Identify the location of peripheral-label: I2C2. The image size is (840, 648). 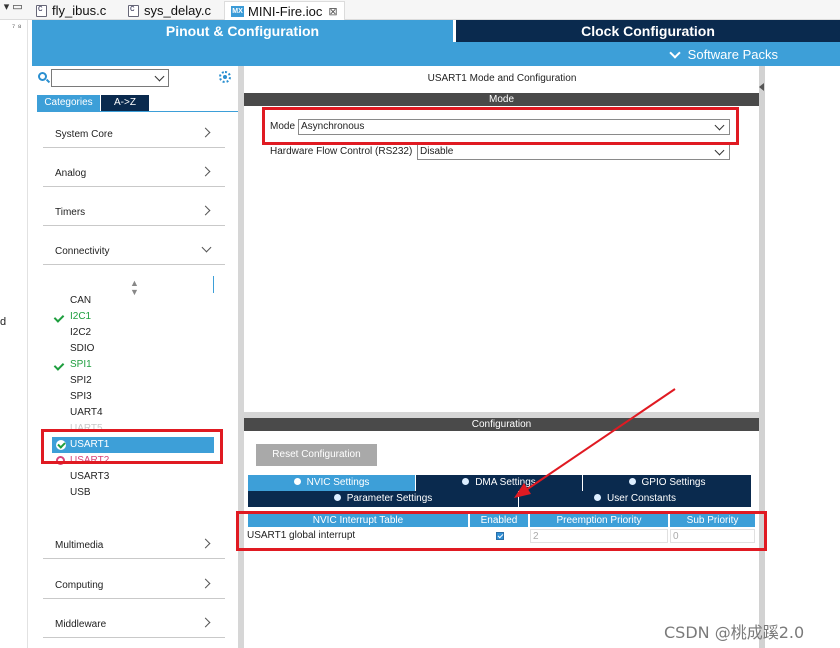
(81, 332).